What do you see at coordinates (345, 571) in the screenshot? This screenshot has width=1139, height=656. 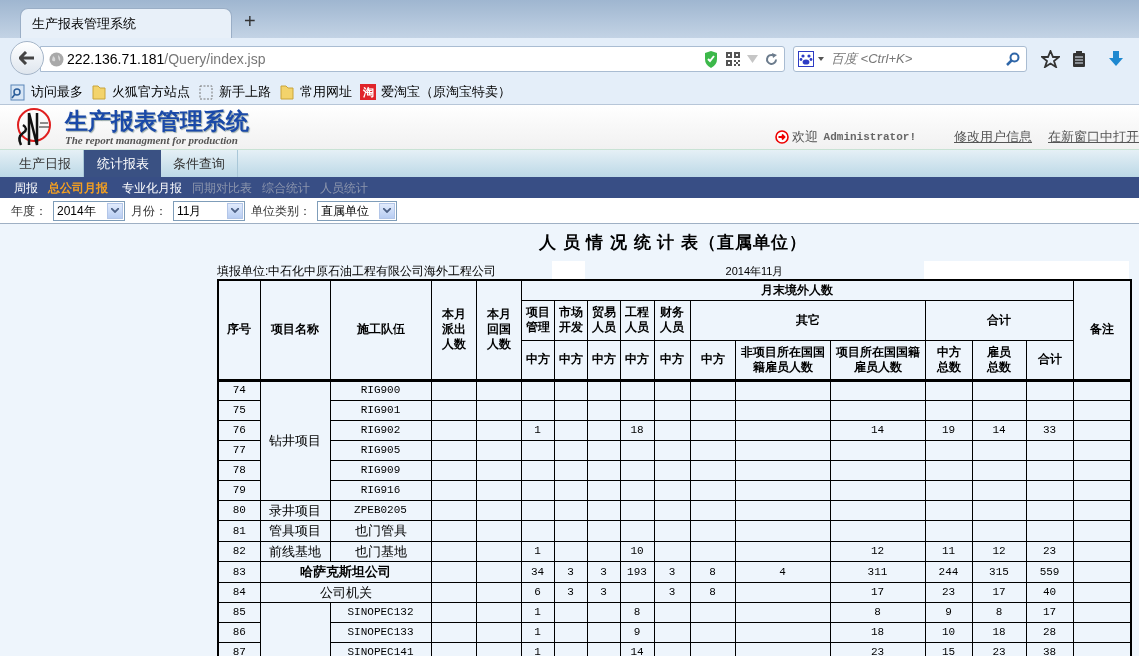 I see `subsidiary-name: 哈萨克斯坦公司` at bounding box center [345, 571].